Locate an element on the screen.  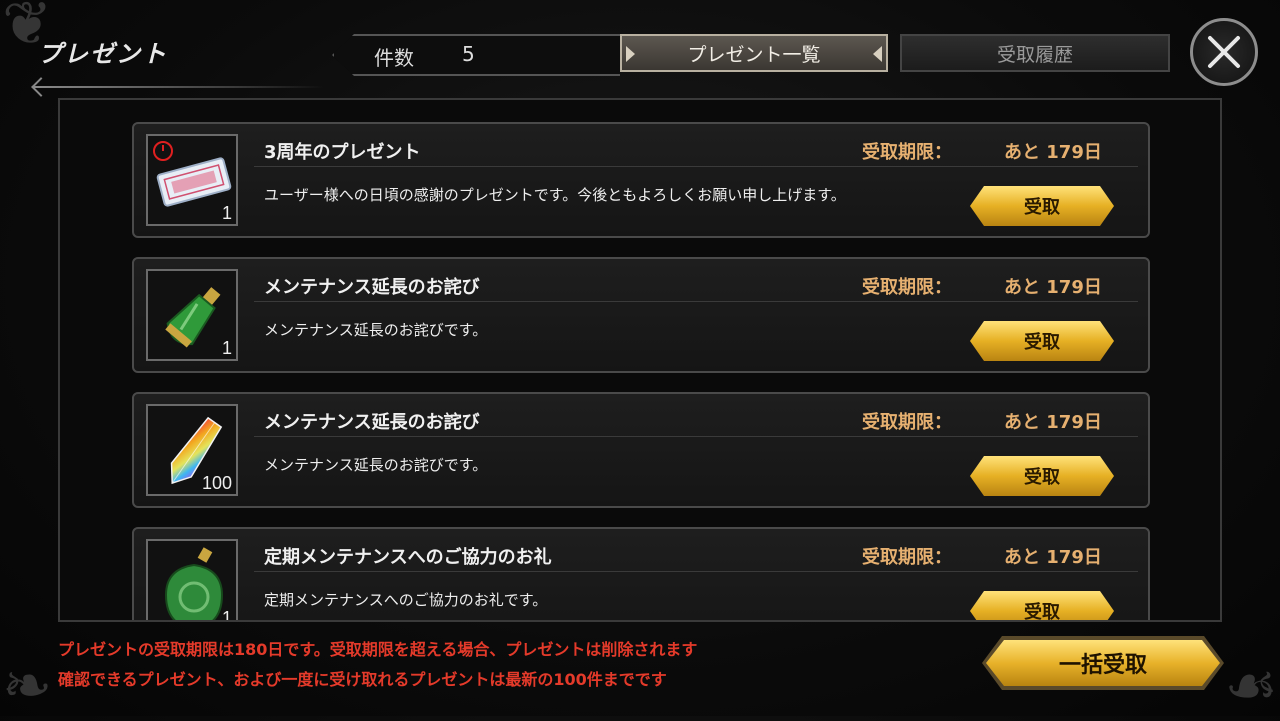
timer-icon is located at coordinates (163, 151).